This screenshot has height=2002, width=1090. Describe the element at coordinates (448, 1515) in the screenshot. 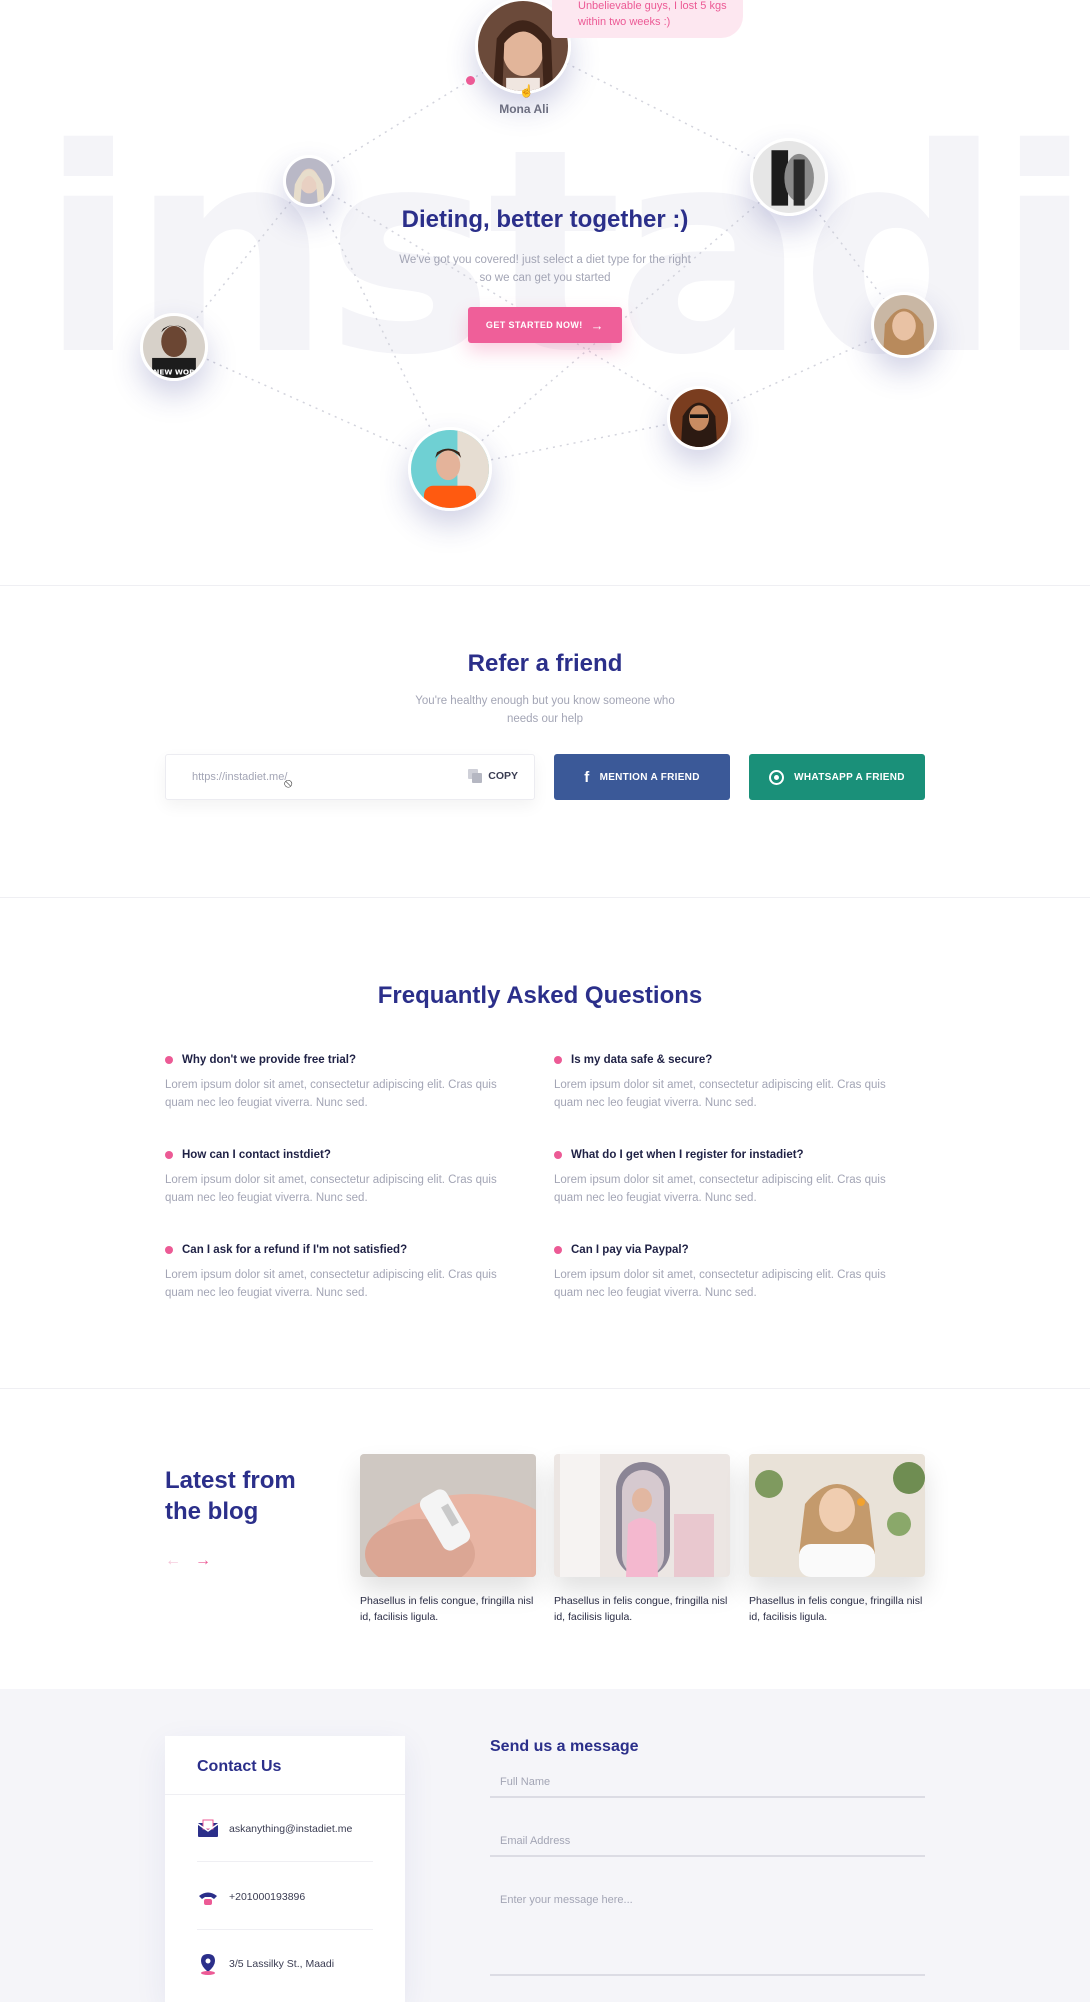

I see `blog-image-glucose-test` at that location.